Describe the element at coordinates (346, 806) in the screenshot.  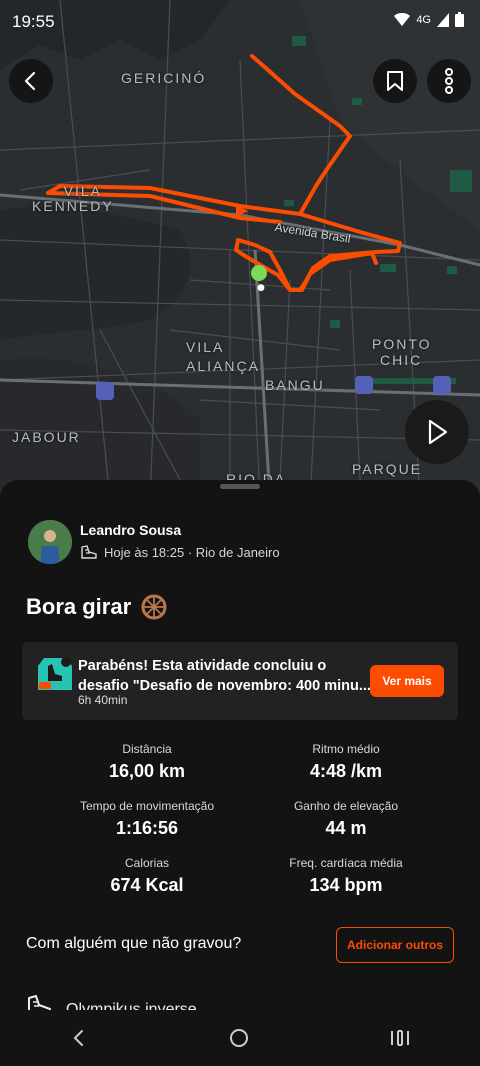
I see `stat-label: Ganho de elevação` at that location.